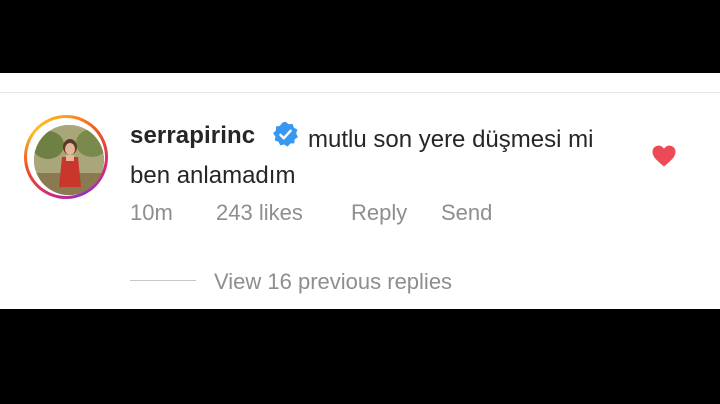  What do you see at coordinates (466, 213) in the screenshot?
I see `send-button: Send` at bounding box center [466, 213].